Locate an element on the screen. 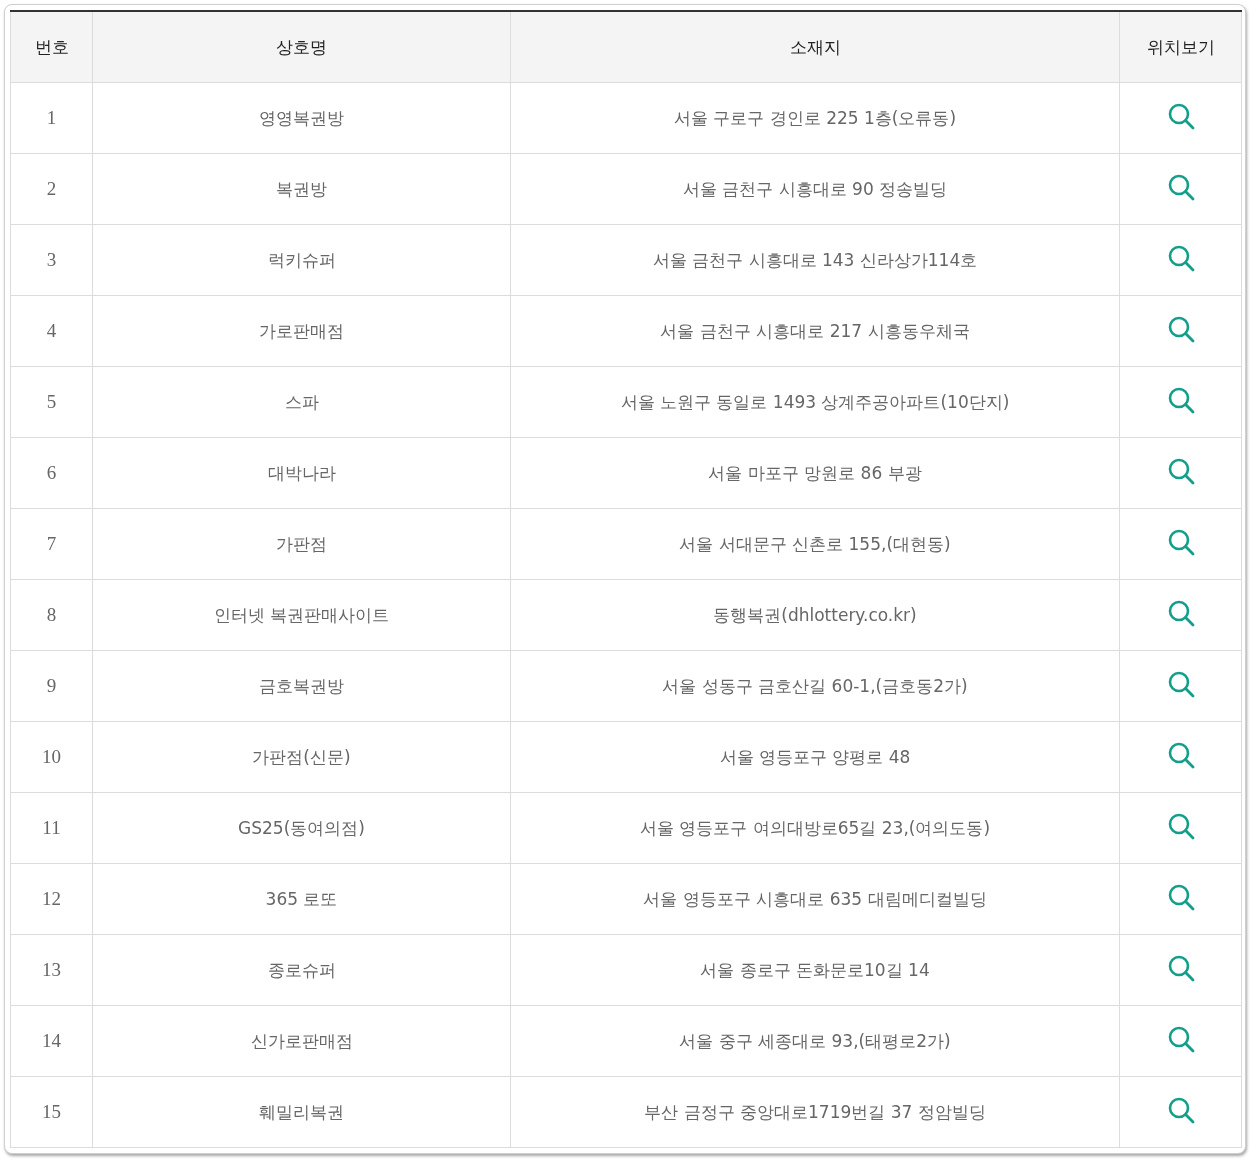 Image resolution: width=1250 pixels, height=1159 pixels. table-cell: 인터넷 복권판매사이트 is located at coordinates (301, 615).